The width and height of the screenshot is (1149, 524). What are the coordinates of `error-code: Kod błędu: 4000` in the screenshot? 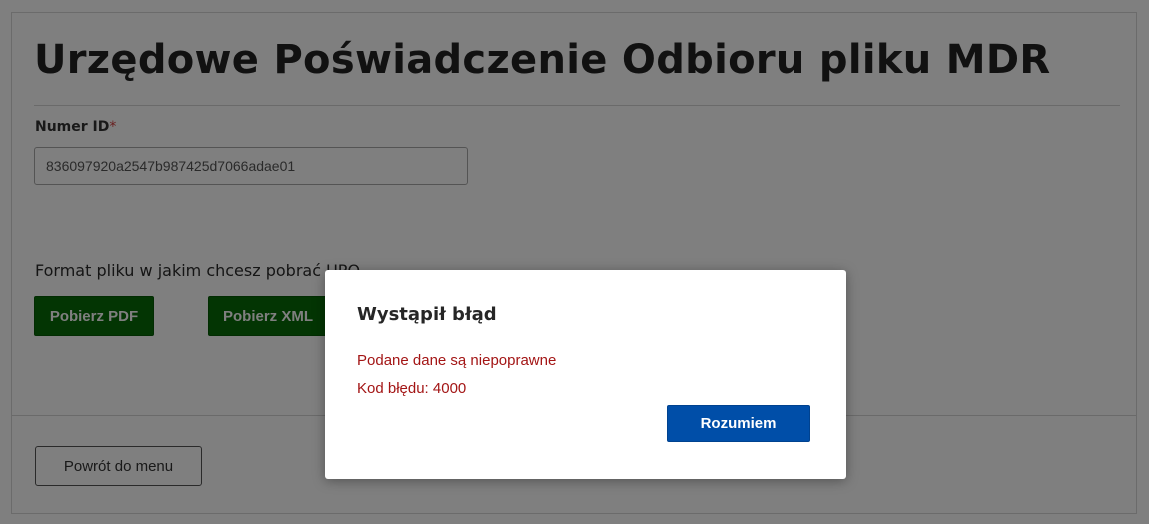 It's located at (412, 388).